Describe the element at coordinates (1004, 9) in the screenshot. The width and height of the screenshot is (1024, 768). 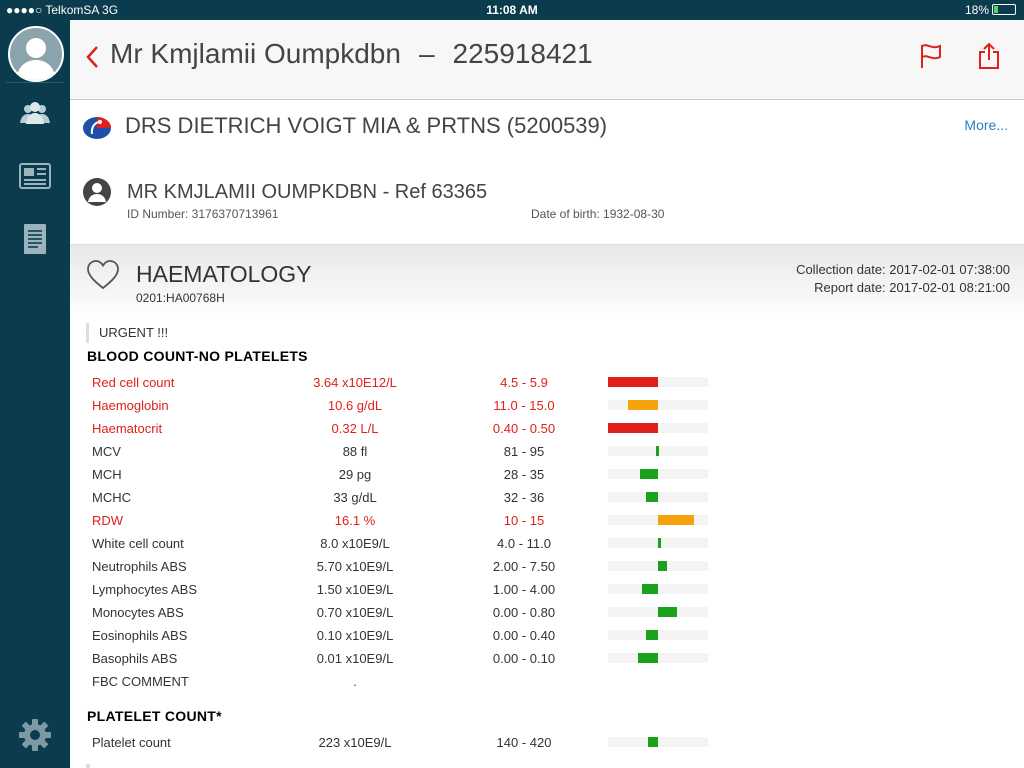
I see `battery-icon` at that location.